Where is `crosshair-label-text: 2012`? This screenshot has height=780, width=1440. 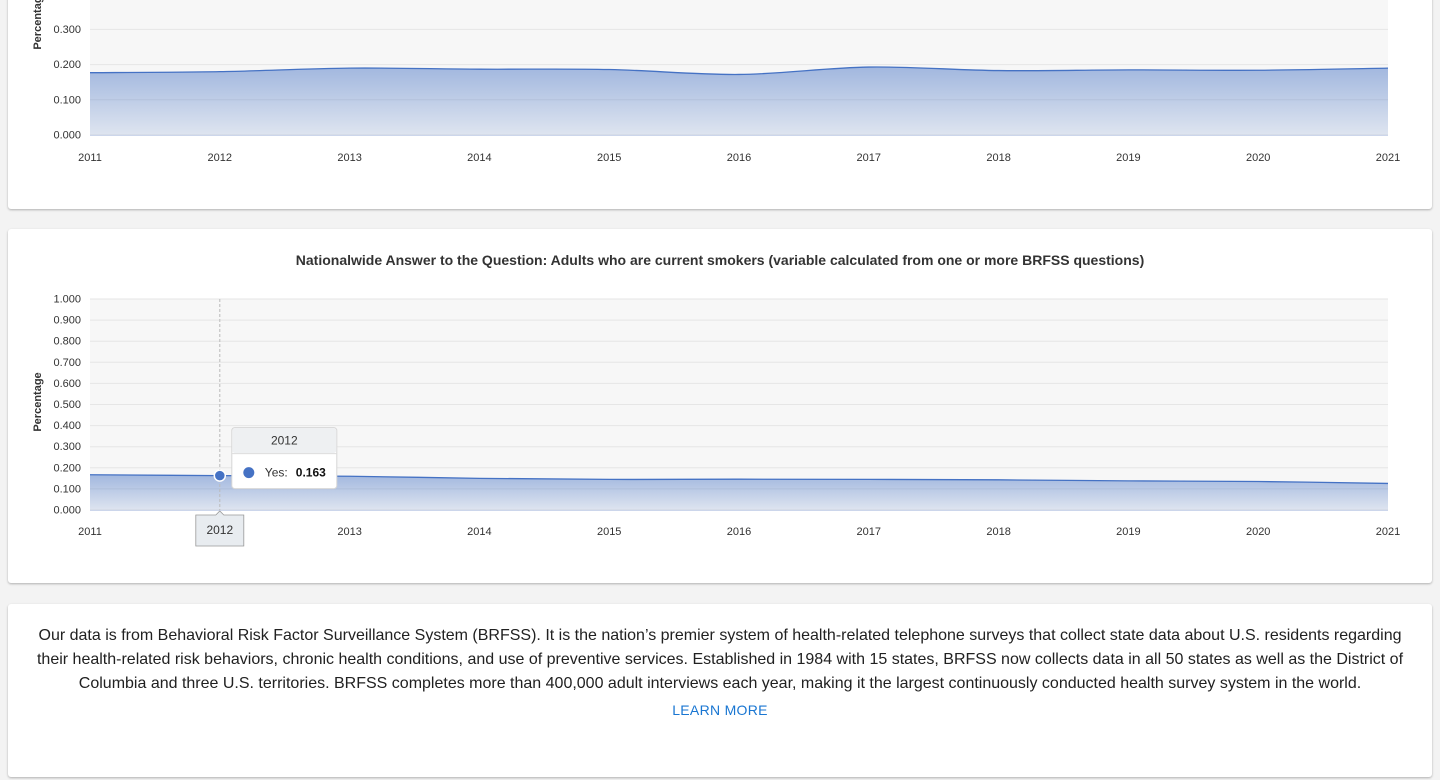 crosshair-label-text: 2012 is located at coordinates (219, 530).